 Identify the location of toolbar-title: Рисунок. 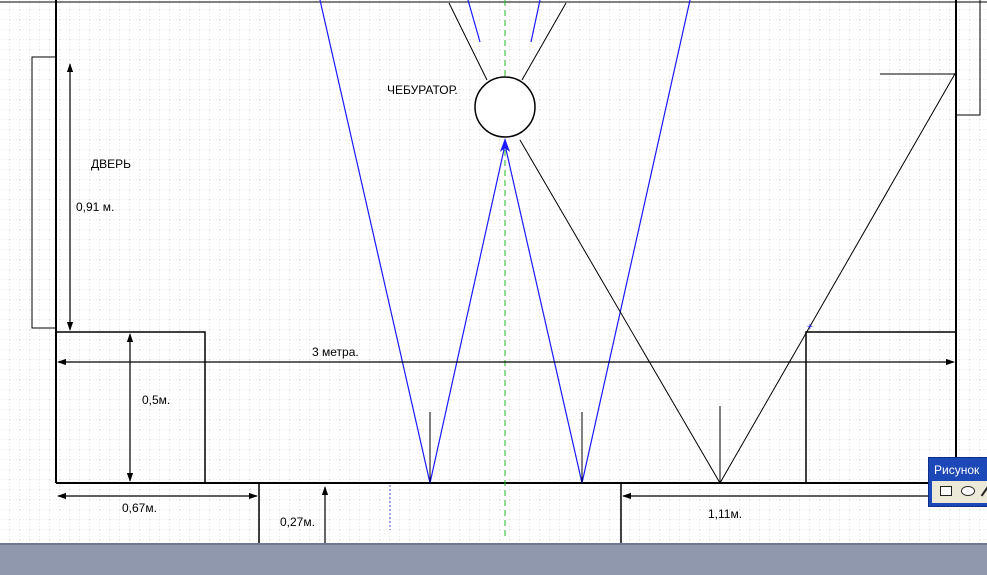
(956, 470).